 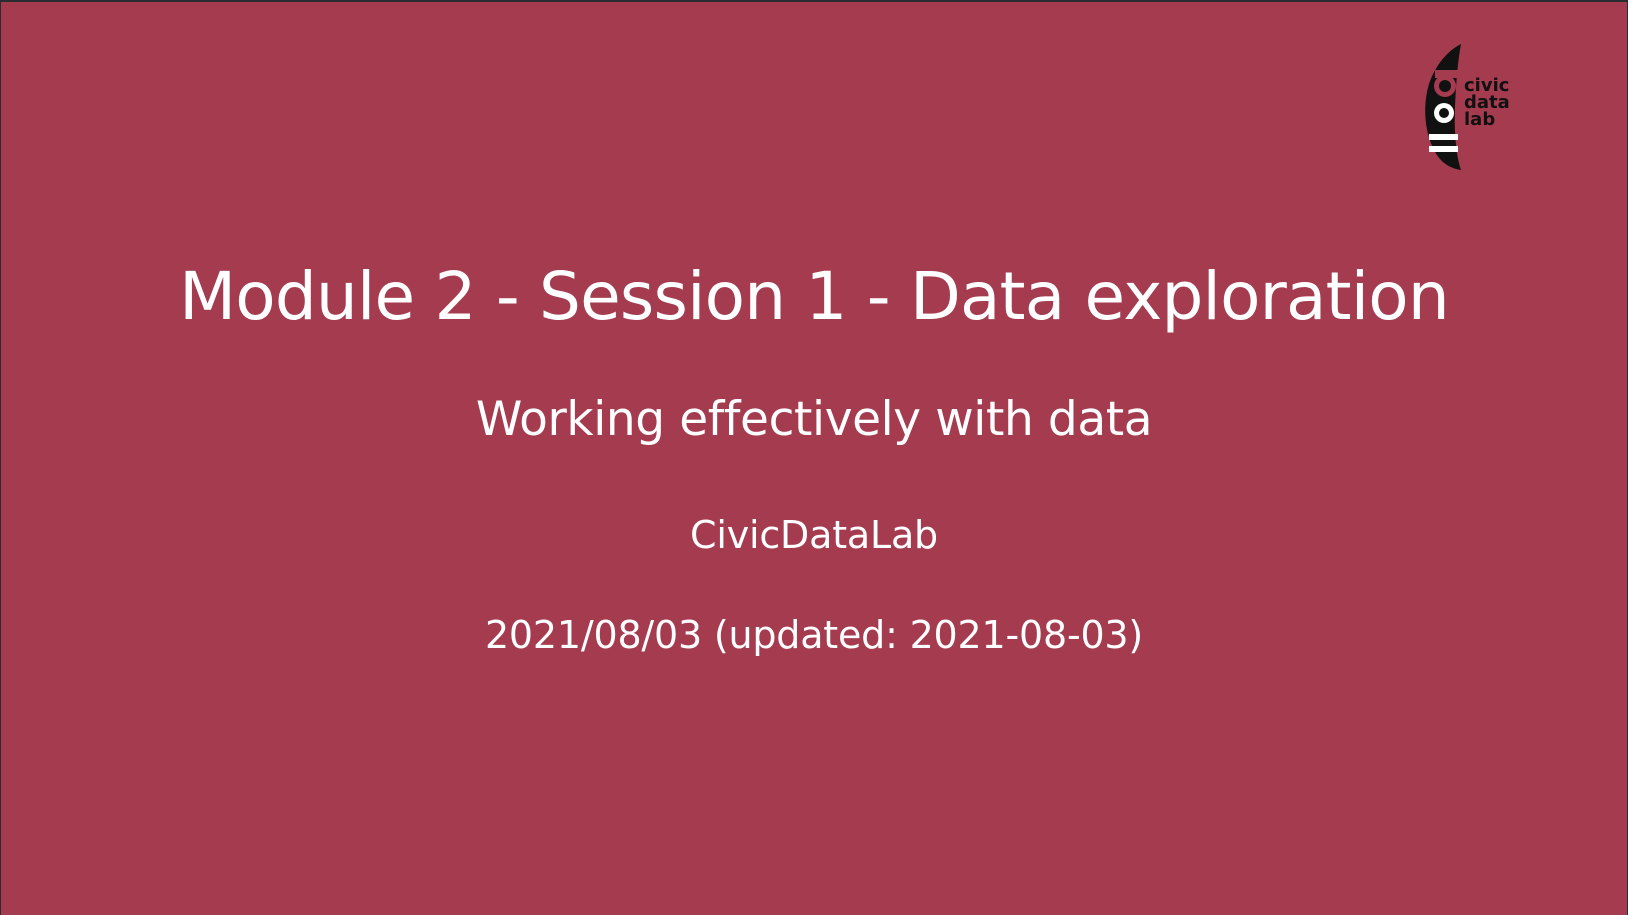 What do you see at coordinates (814, 535) in the screenshot?
I see `slide-author: CivicDataLab` at bounding box center [814, 535].